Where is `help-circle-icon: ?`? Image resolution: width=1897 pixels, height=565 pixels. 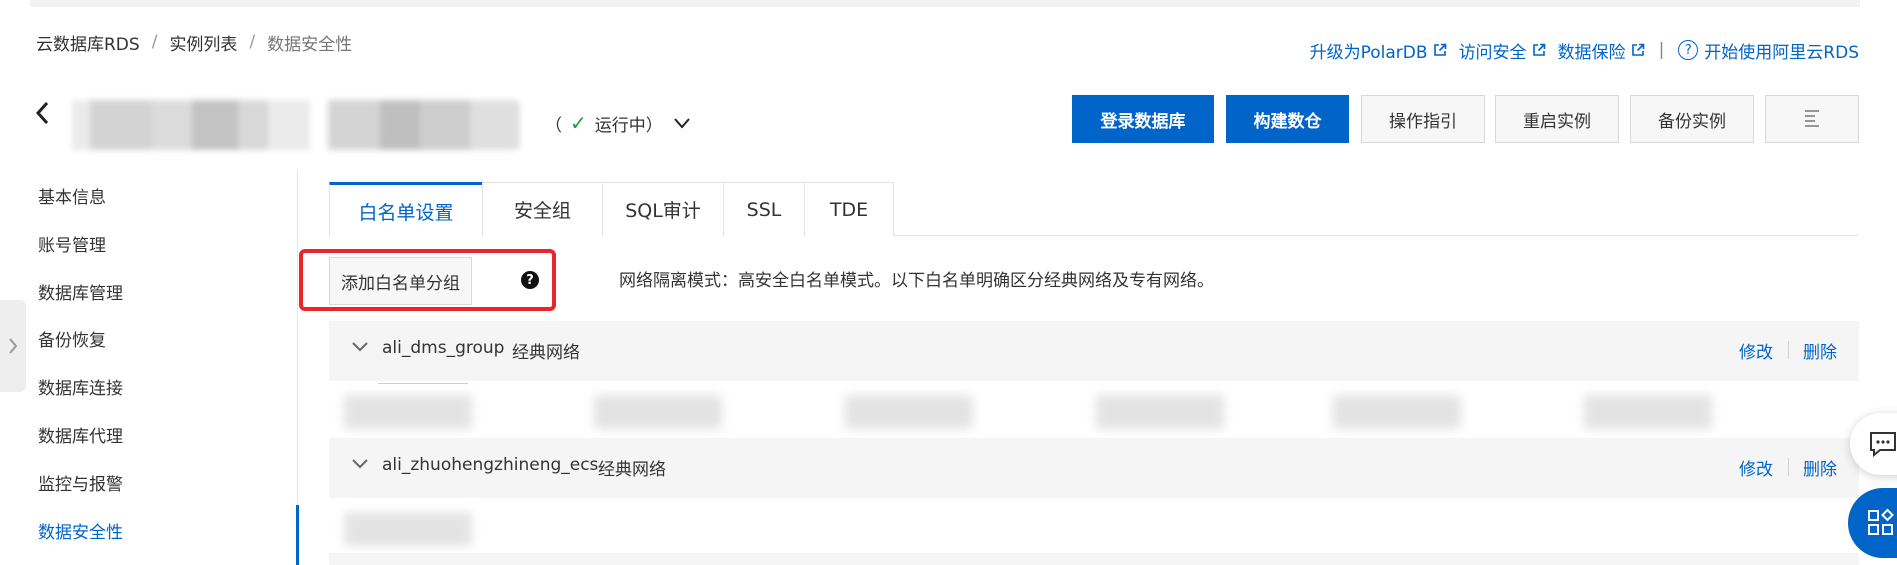 help-circle-icon: ? is located at coordinates (1688, 50).